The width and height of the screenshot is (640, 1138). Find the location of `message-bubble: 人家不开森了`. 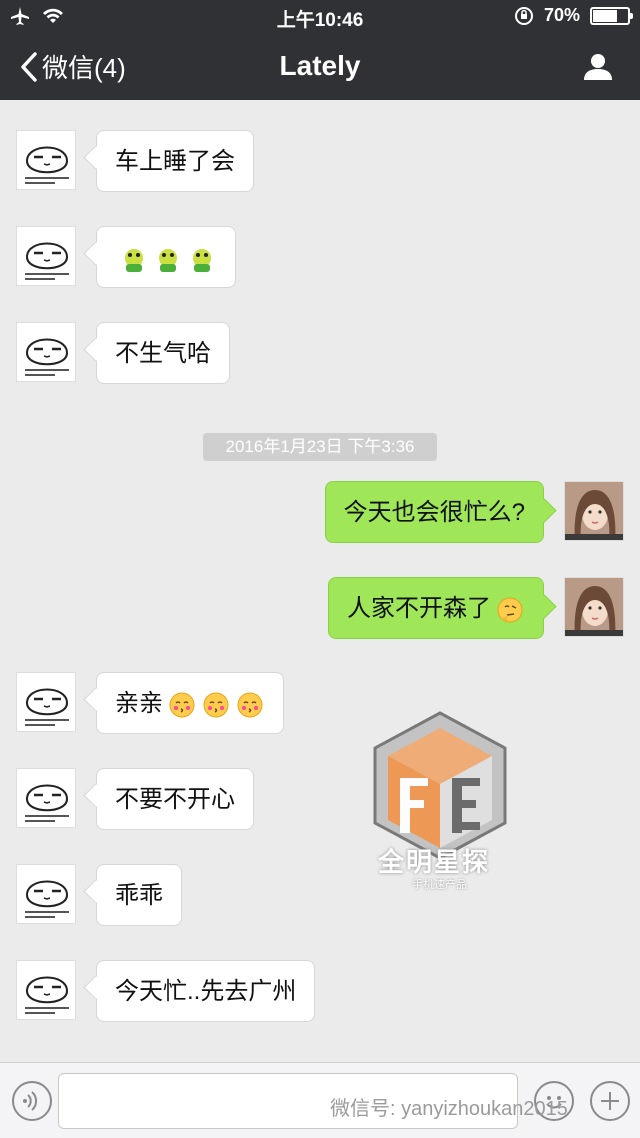

message-bubble: 人家不开森了 is located at coordinates (436, 608).